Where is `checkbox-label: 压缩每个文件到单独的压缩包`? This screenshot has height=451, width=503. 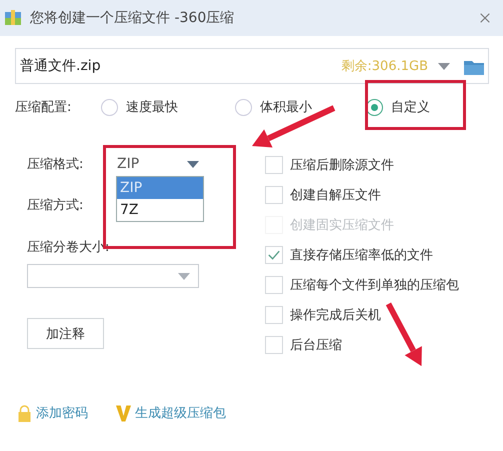
checkbox-label: 压缩每个文件到单独的压缩包 is located at coordinates (374, 285).